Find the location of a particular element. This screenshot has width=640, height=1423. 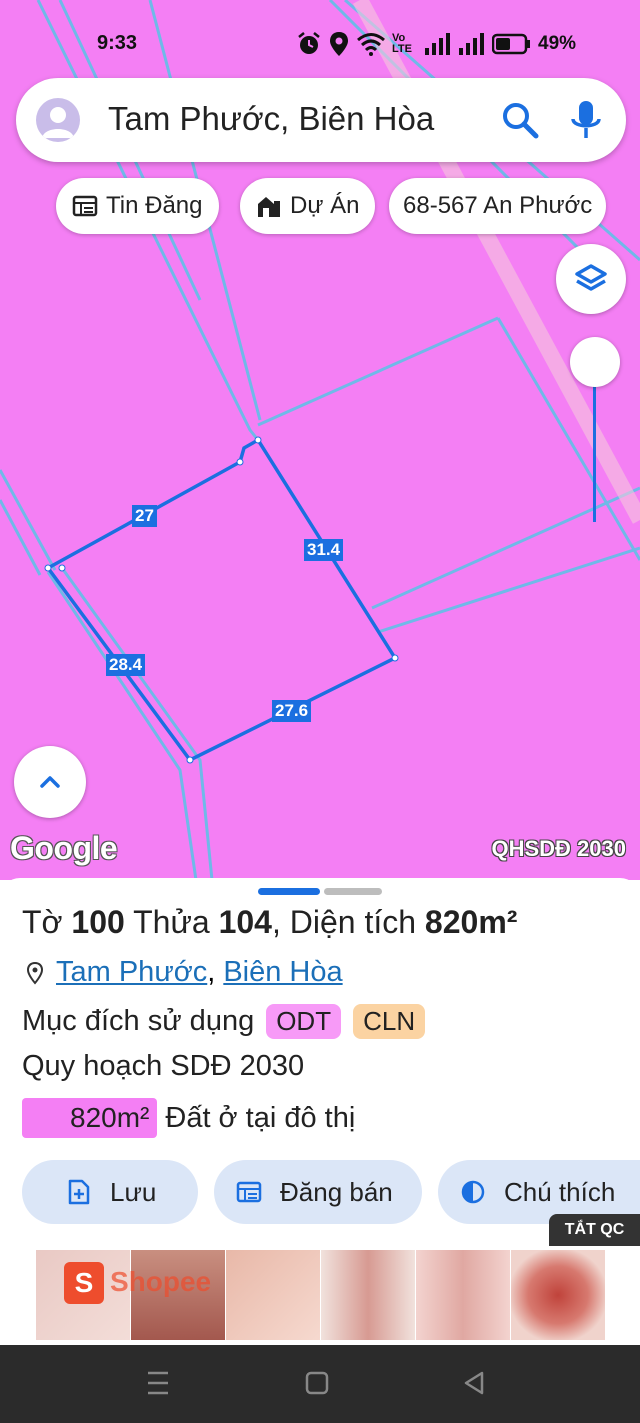

edge-length-label: 27 is located at coordinates (144, 516).